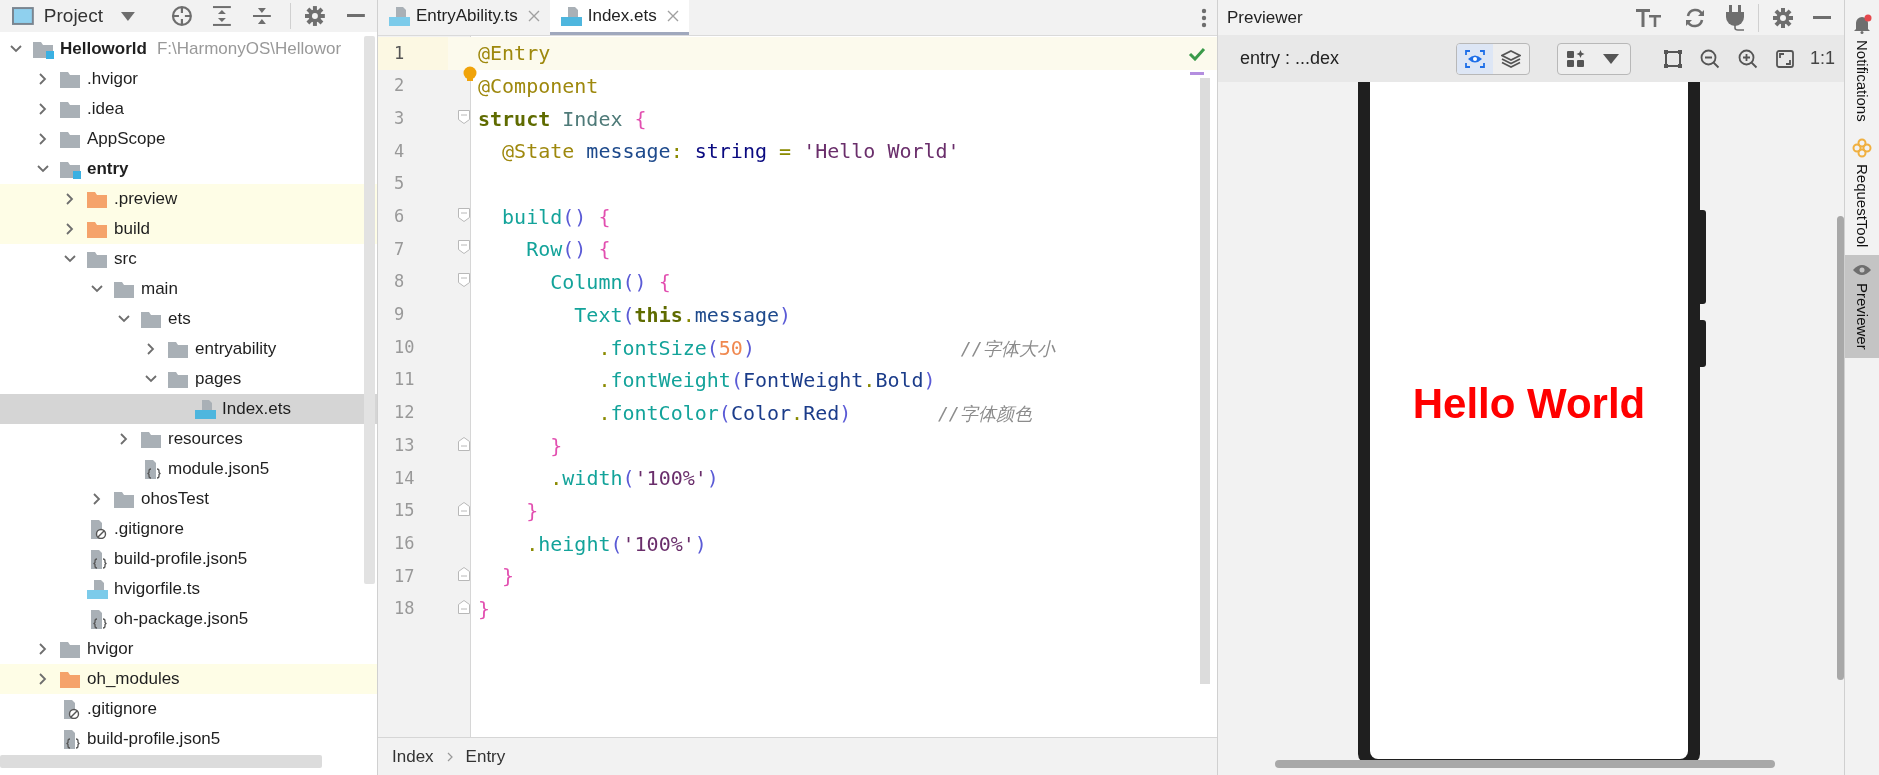 Image resolution: width=1879 pixels, height=775 pixels. Describe the element at coordinates (1823, 58) in the screenshot. I see `actual-size-button: 1:1` at that location.